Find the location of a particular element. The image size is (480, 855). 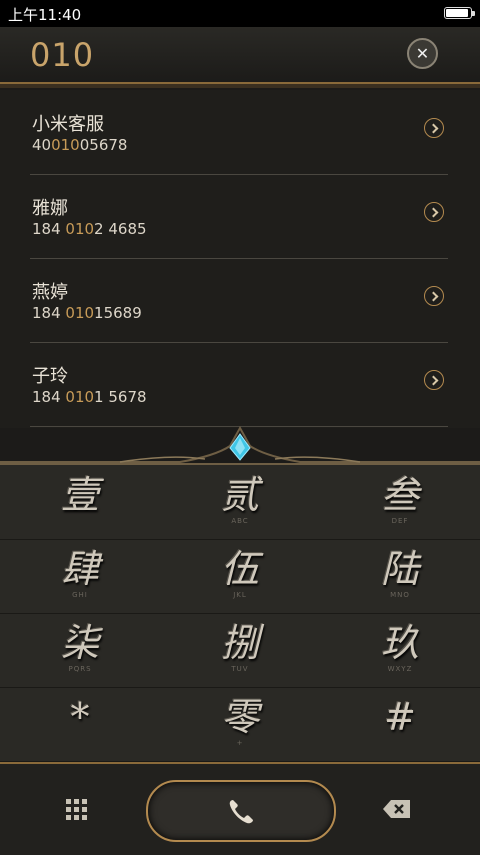

keypad-toggle-button is located at coordinates (77, 810).